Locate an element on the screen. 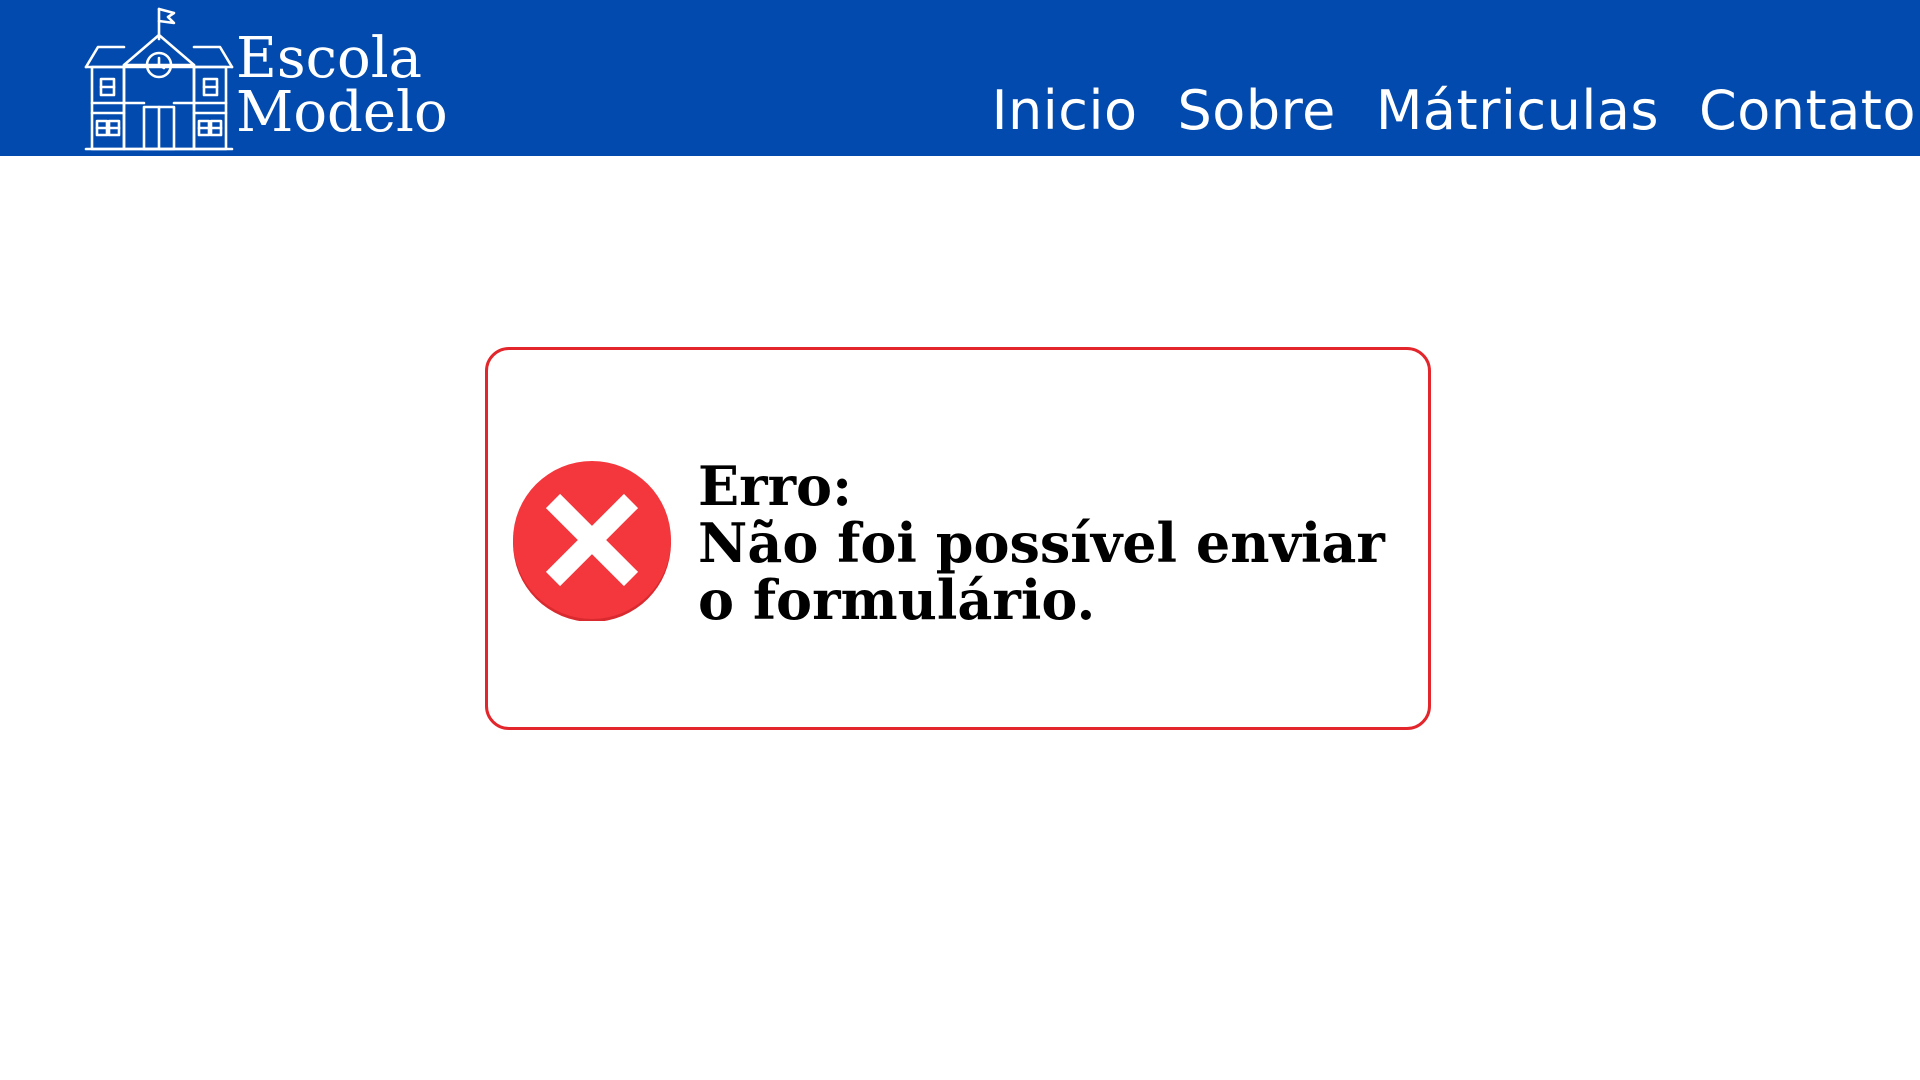 This screenshot has height=1080, width=1920. site-logo: Escola Modelo is located at coordinates (266, 78).